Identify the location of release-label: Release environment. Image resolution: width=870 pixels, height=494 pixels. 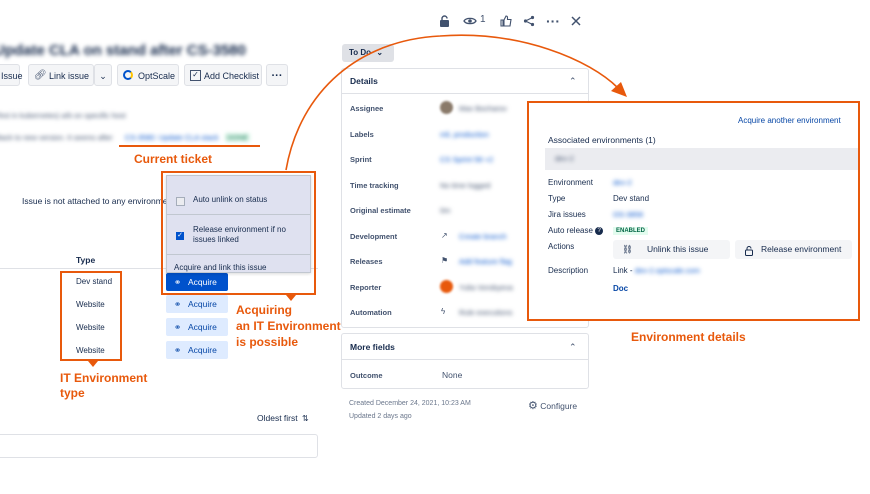
(801, 249).